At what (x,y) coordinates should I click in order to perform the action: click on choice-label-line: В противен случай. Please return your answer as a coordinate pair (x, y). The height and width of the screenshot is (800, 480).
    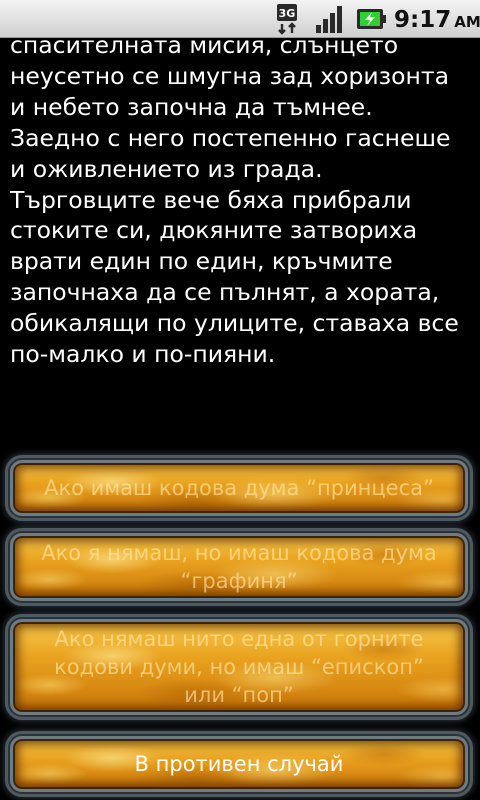
    Looking at the image, I should click on (239, 764).